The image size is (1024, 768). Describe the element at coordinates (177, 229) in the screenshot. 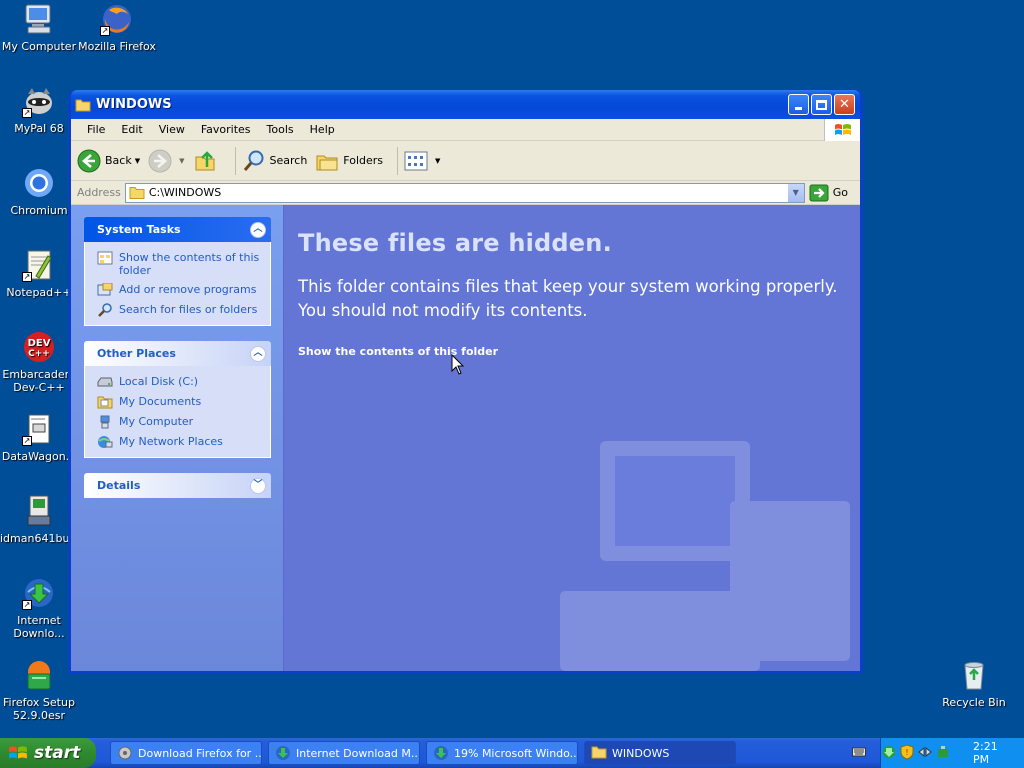

I see `system-tasks-header: System Tasks ︿` at that location.